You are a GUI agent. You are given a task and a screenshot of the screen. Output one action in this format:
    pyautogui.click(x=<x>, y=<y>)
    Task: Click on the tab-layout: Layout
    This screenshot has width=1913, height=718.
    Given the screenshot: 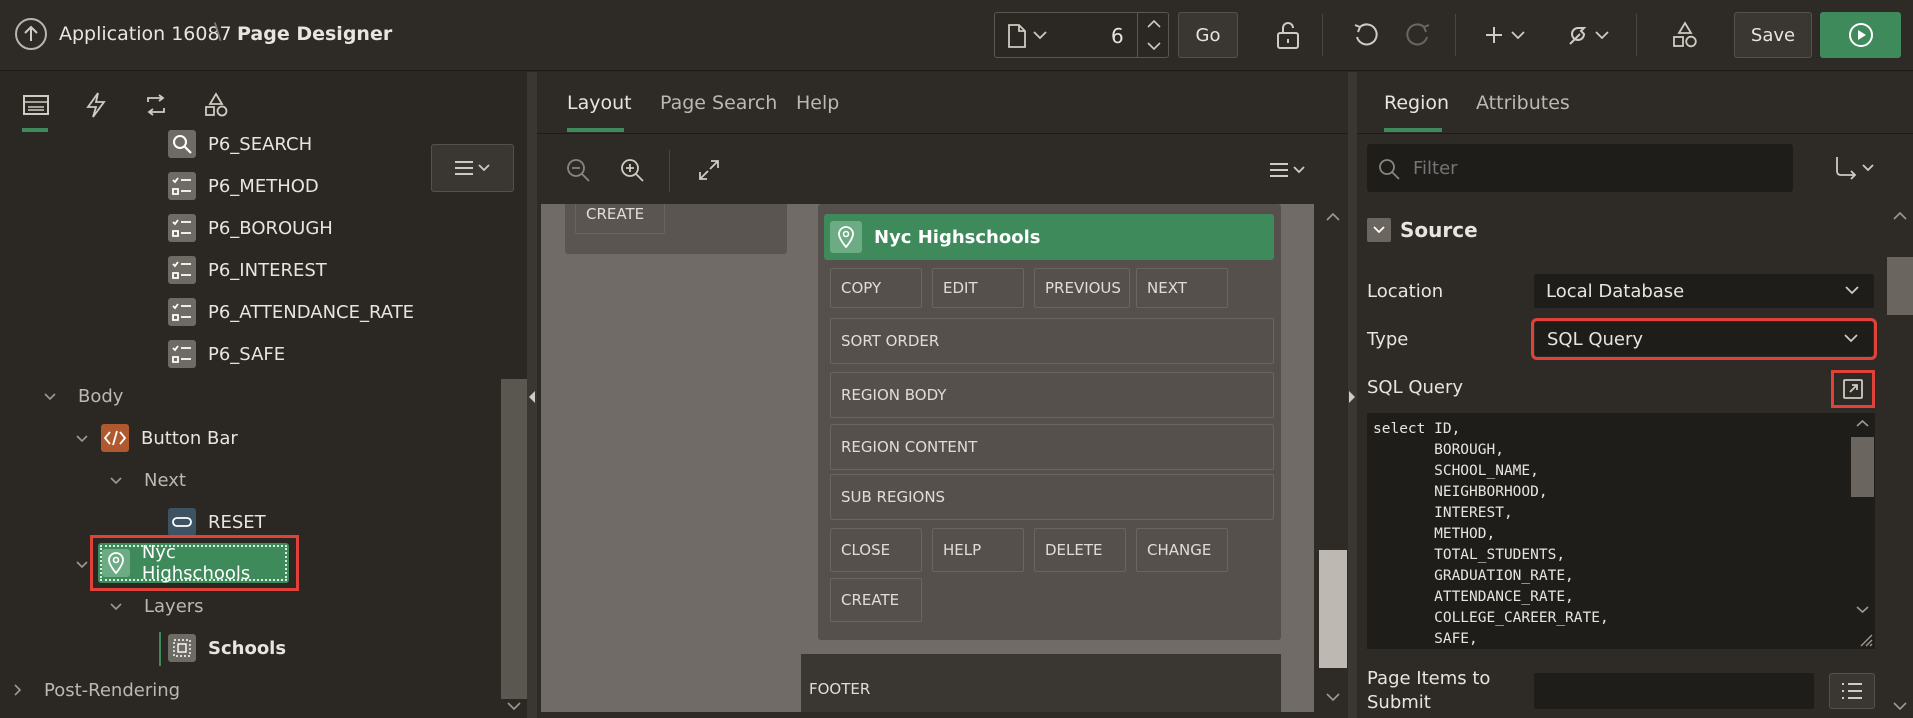 What is the action you would take?
    pyautogui.click(x=599, y=103)
    